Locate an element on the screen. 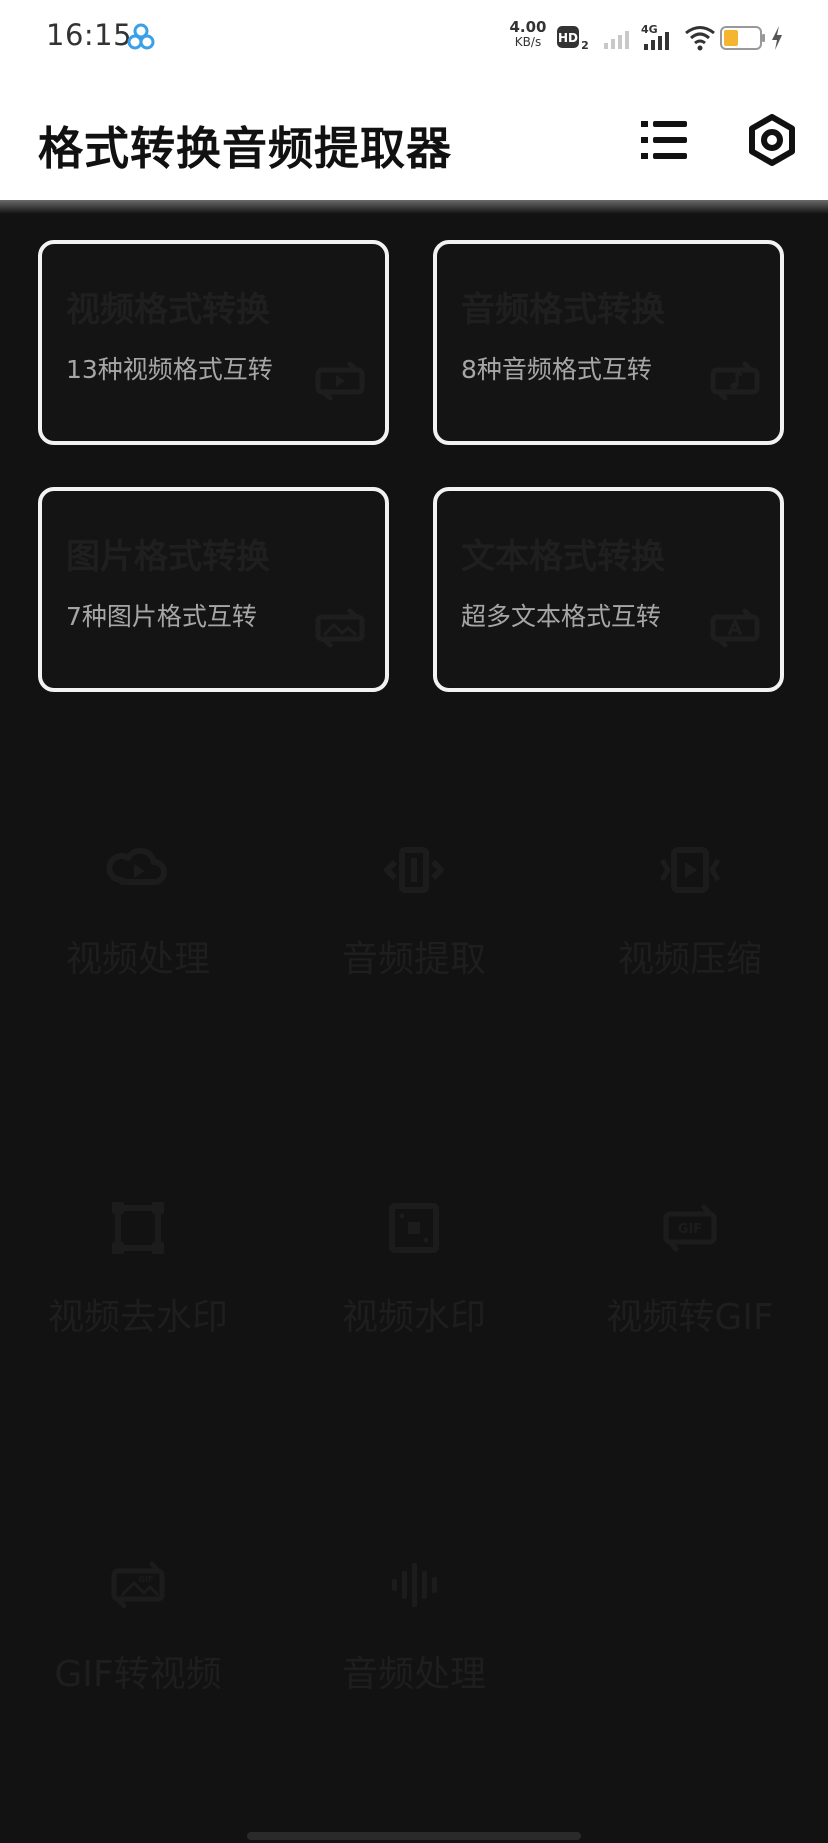 The width and height of the screenshot is (828, 1843). app-header: 格式转换音频提取器 is located at coordinates (414, 140).